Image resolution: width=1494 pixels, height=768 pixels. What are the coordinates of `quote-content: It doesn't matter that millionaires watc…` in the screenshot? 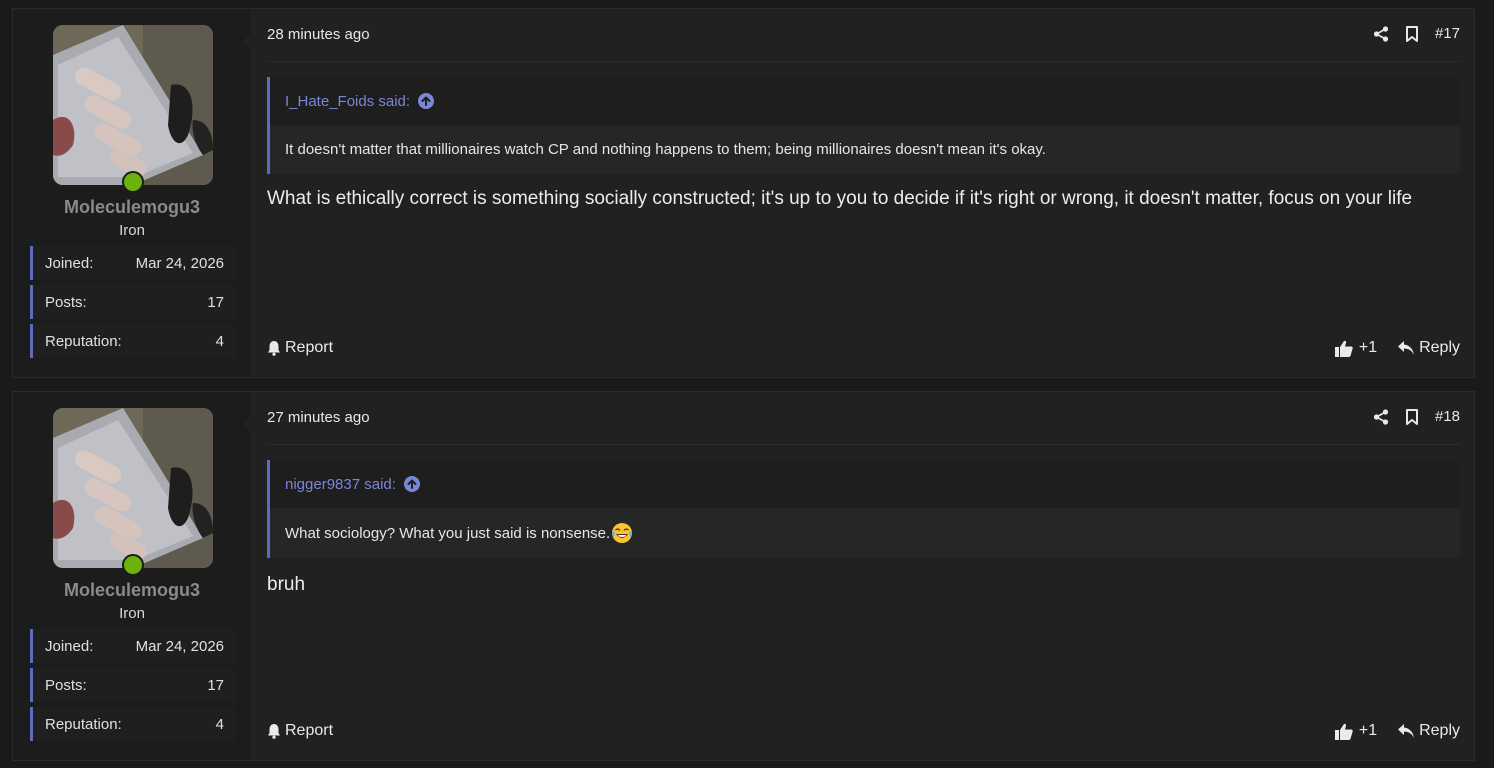 It's located at (665, 149).